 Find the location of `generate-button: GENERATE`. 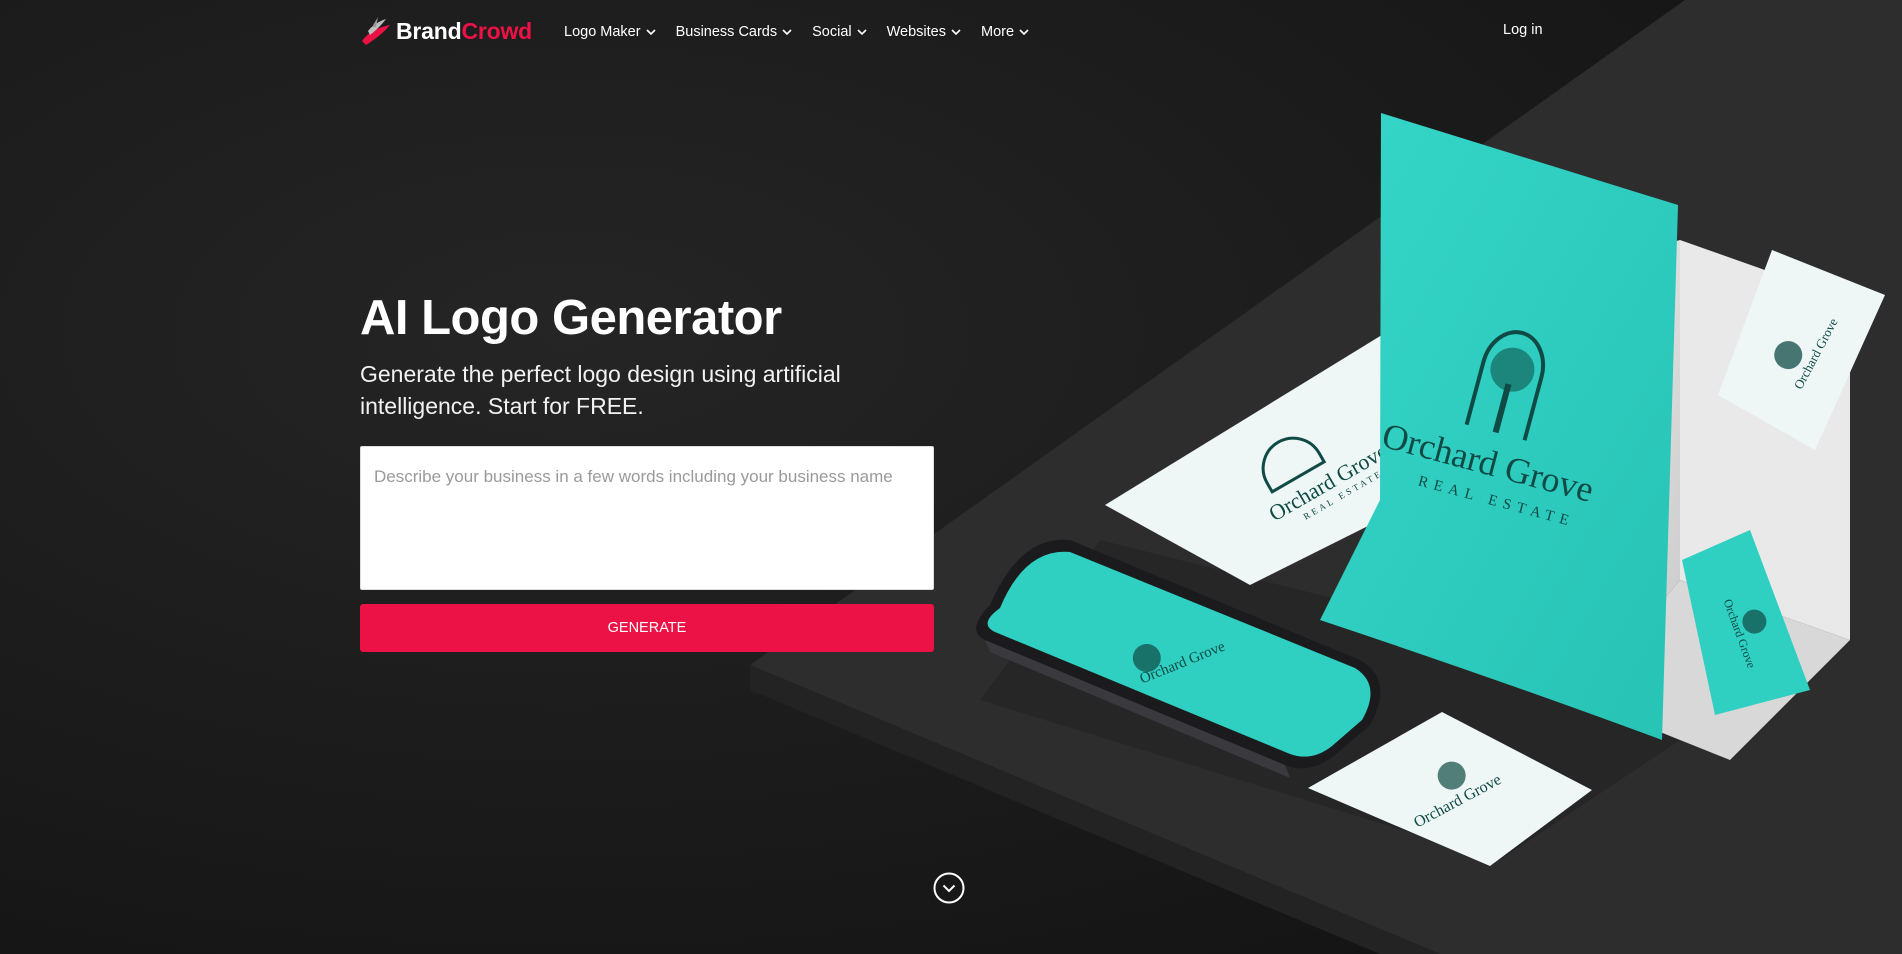

generate-button: GENERATE is located at coordinates (647, 628).